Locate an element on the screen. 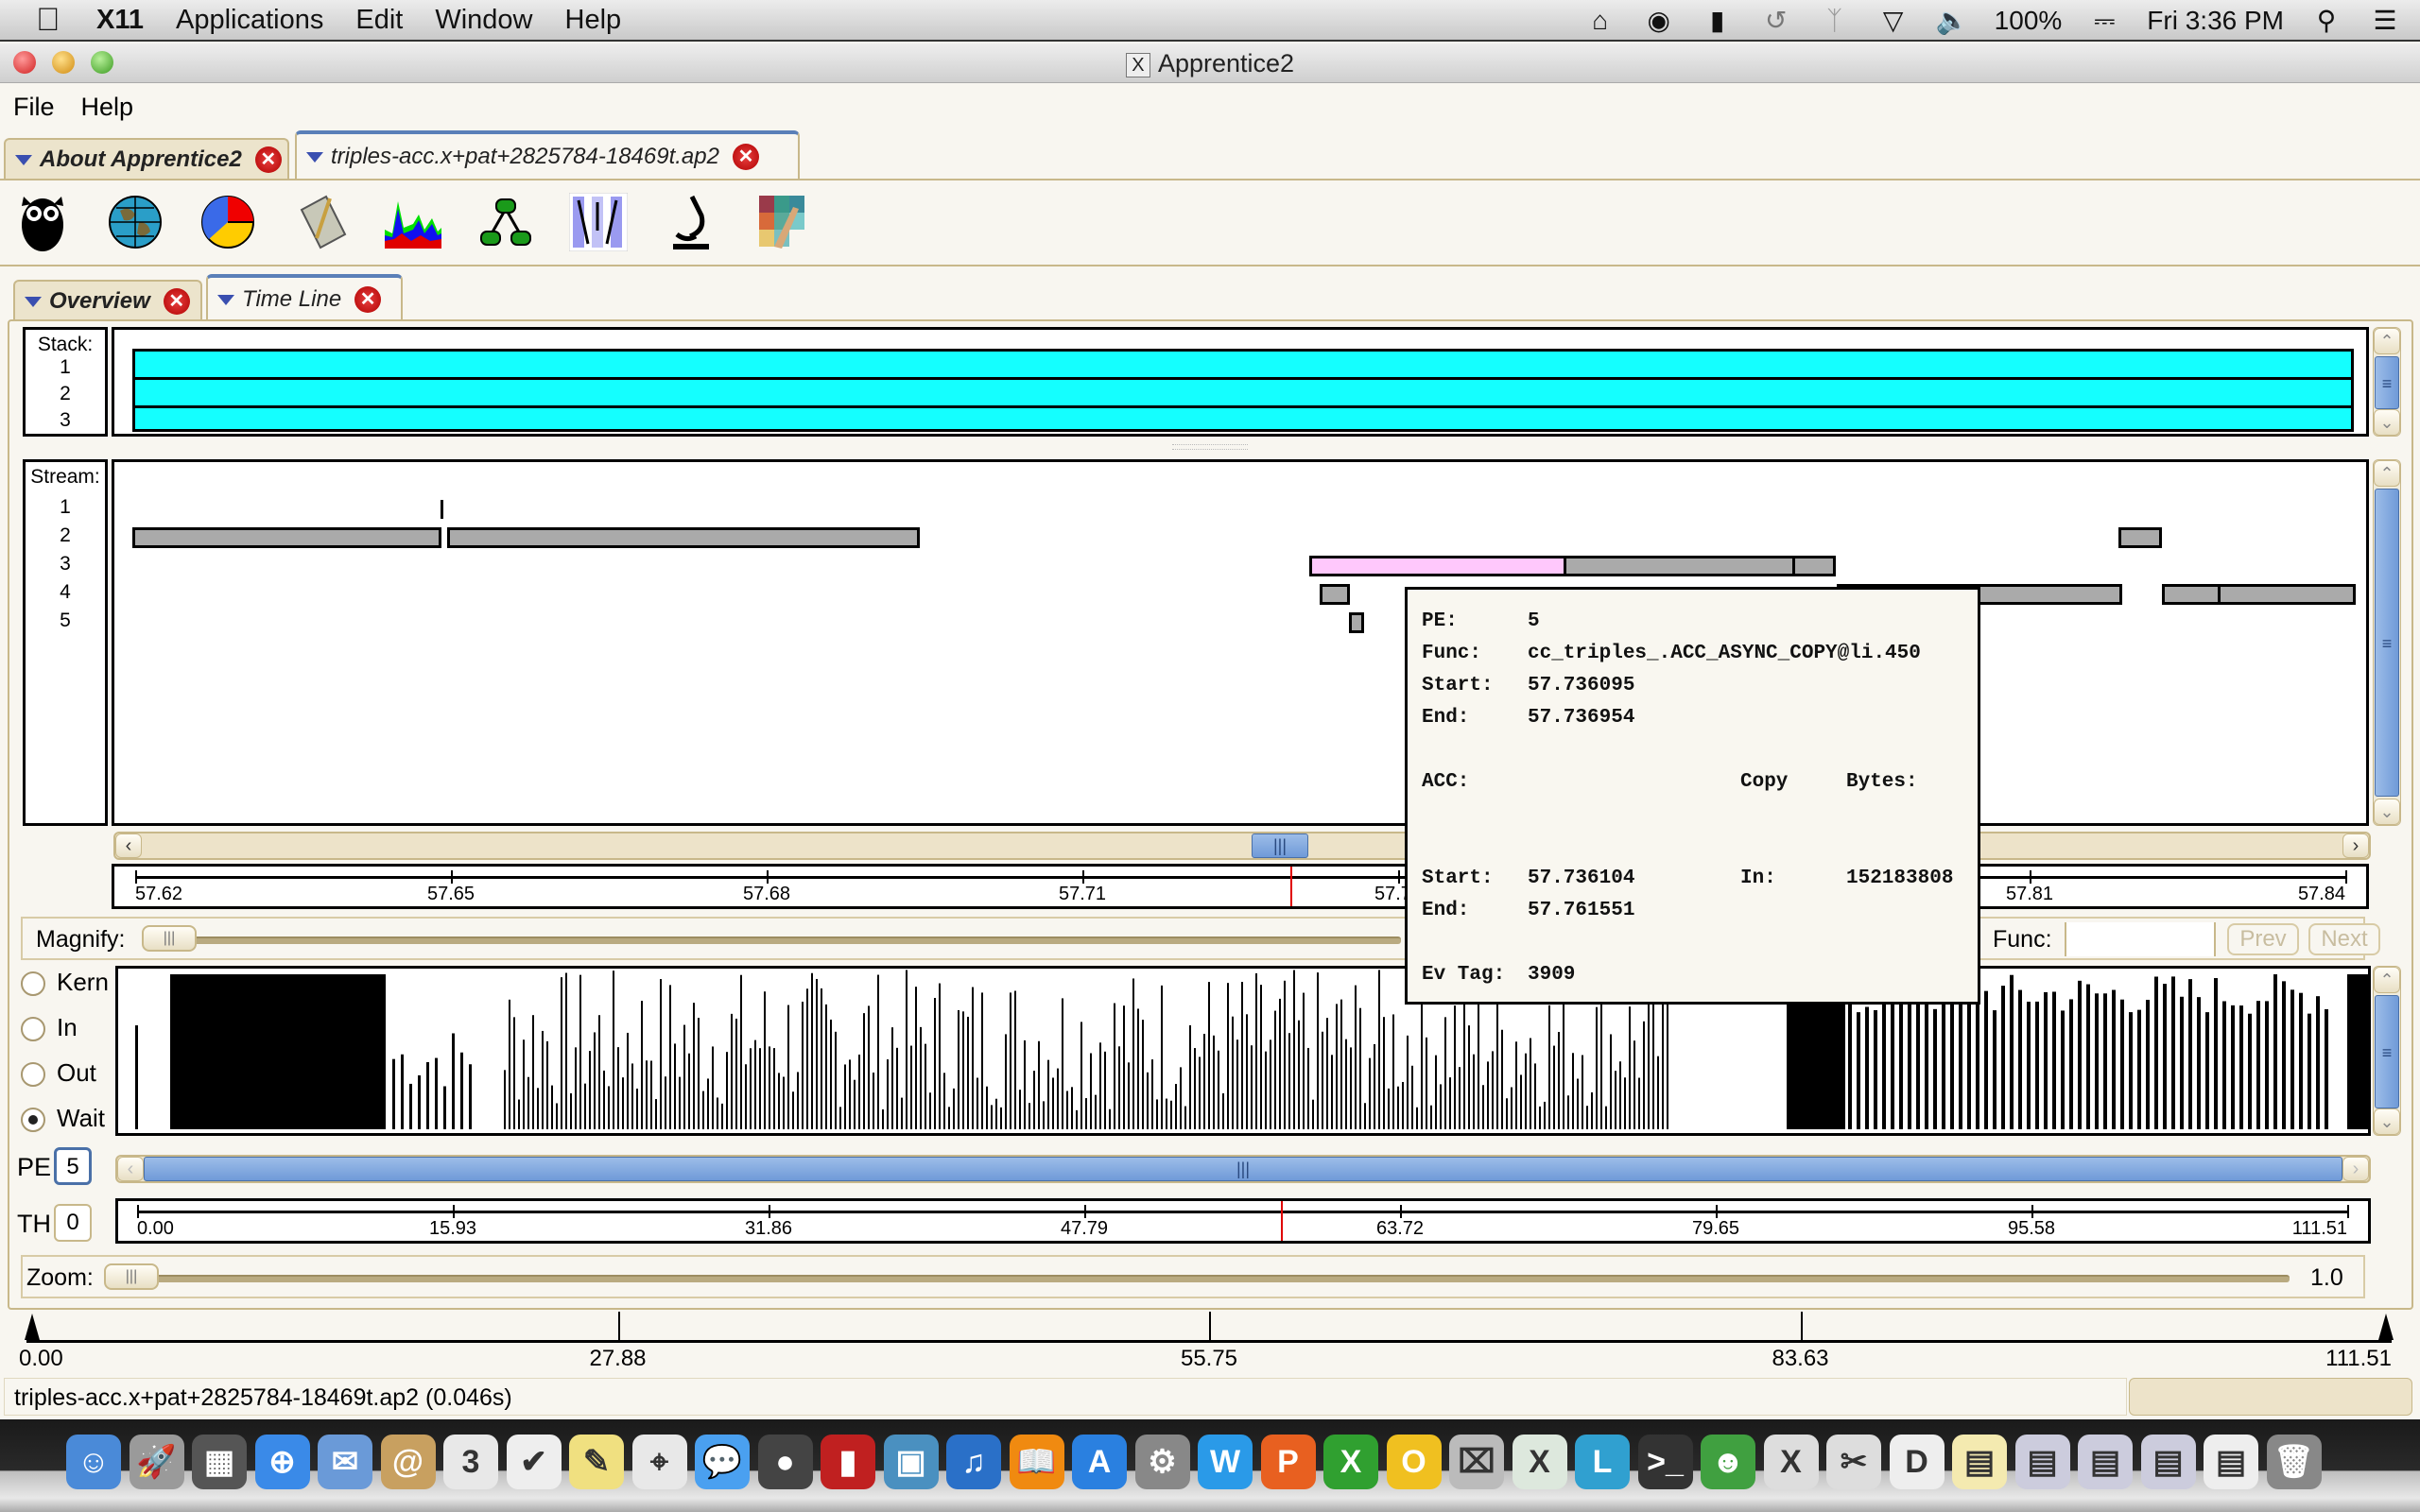  stream-vertical-scrollbar: ⌃ ≡ ⌄ is located at coordinates (2387, 642).